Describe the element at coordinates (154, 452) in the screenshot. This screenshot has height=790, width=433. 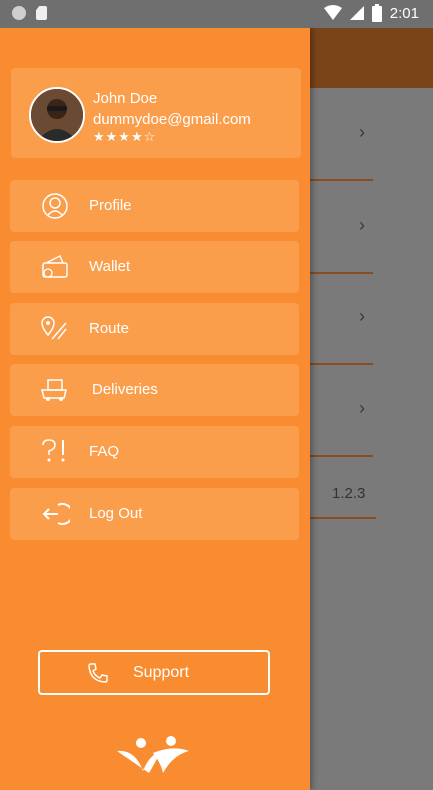
I see `menu-item-faq: FAQ` at that location.